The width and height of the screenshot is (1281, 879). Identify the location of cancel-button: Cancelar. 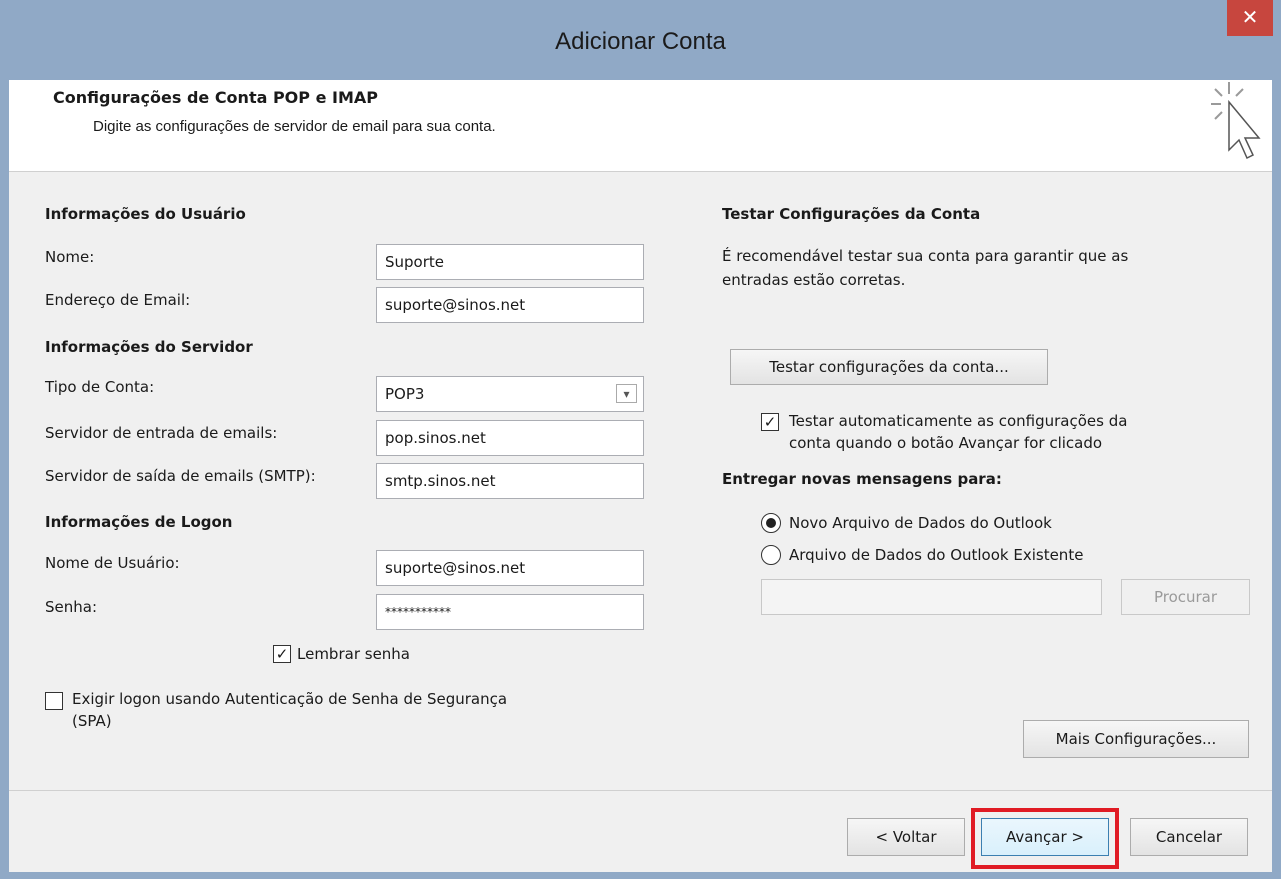
(1189, 837).